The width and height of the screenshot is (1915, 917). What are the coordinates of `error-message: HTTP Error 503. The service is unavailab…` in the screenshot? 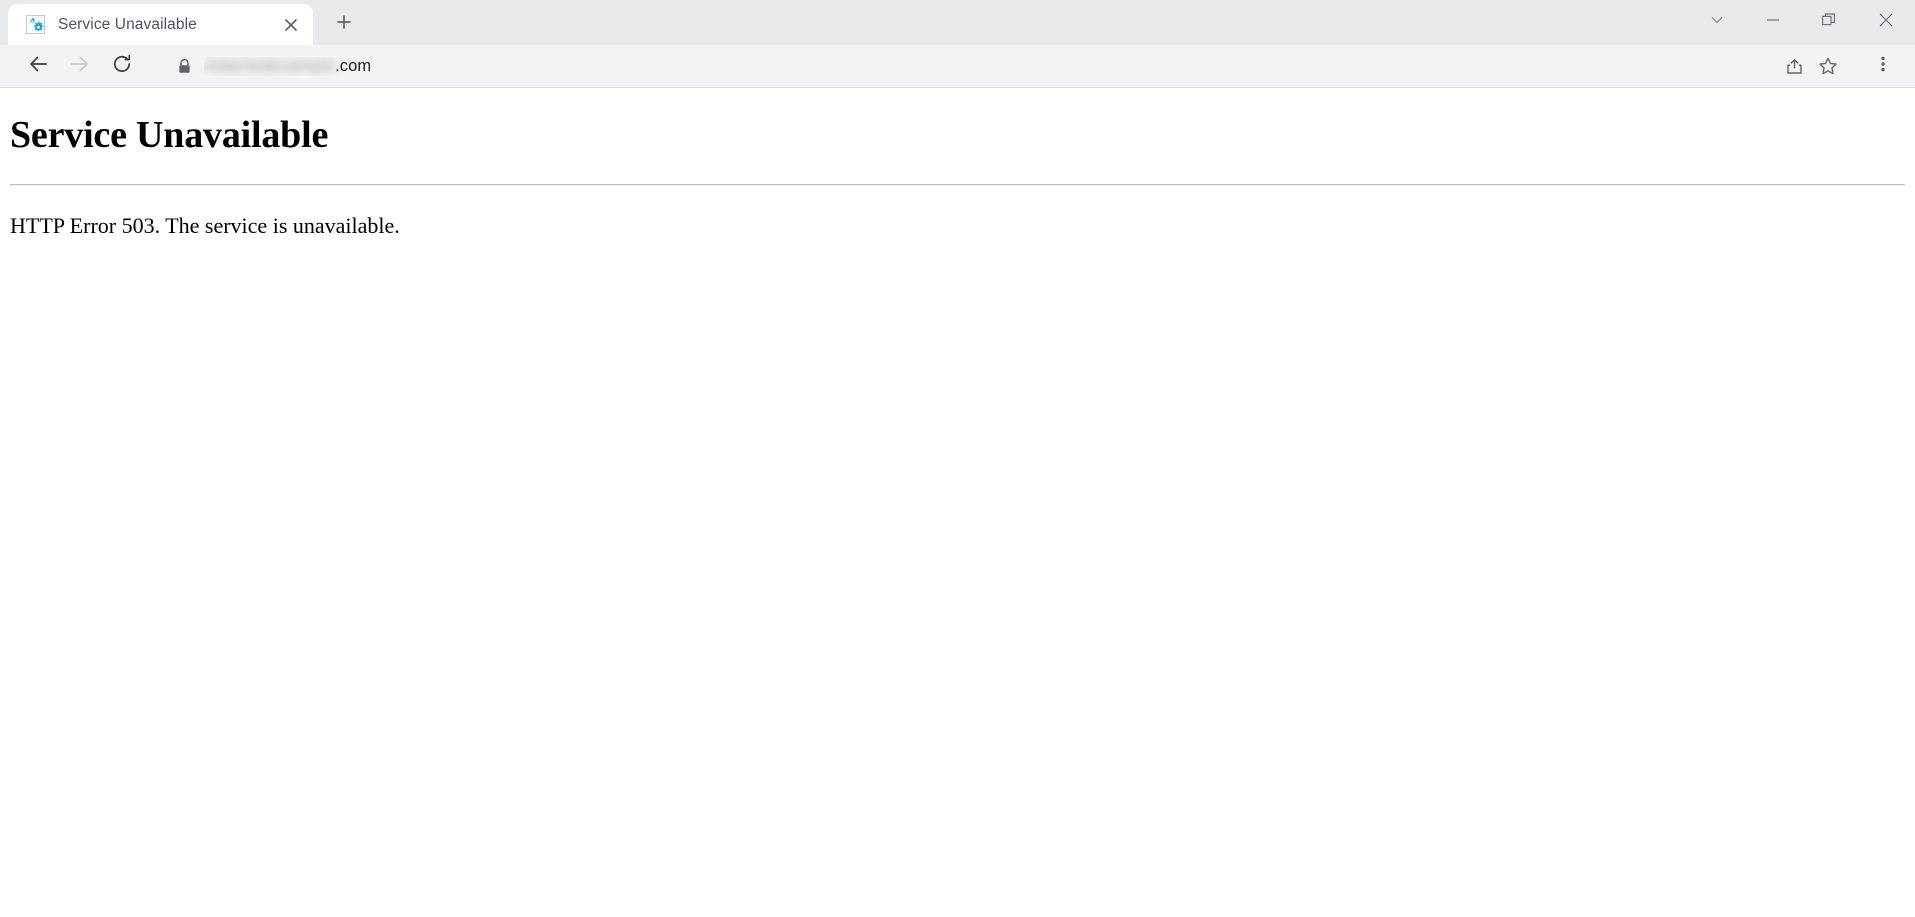 It's located at (205, 225).